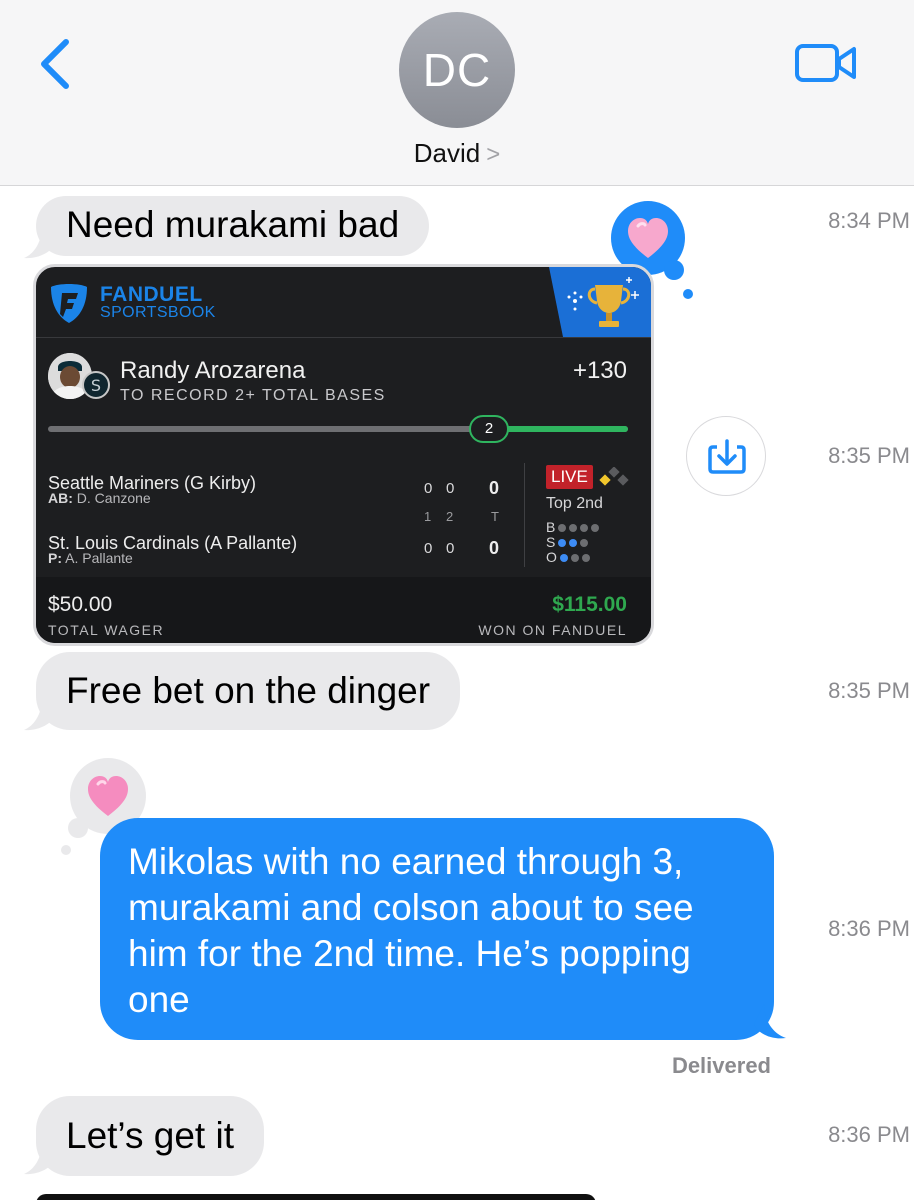 Image resolution: width=914 pixels, height=1200 pixels. I want to click on sub-label: AB:, so click(60, 498).